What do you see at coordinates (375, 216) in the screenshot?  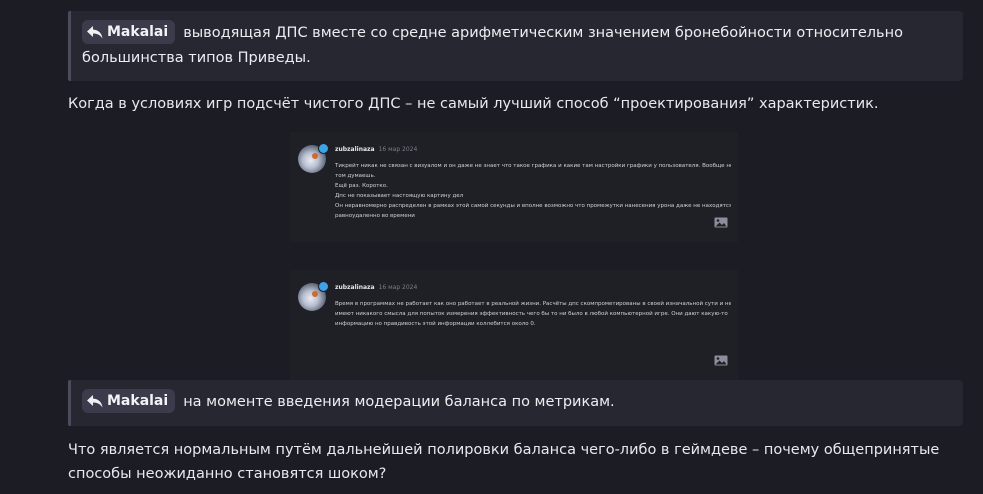 I see `screenshot-line: равноудаленно во времени` at bounding box center [375, 216].